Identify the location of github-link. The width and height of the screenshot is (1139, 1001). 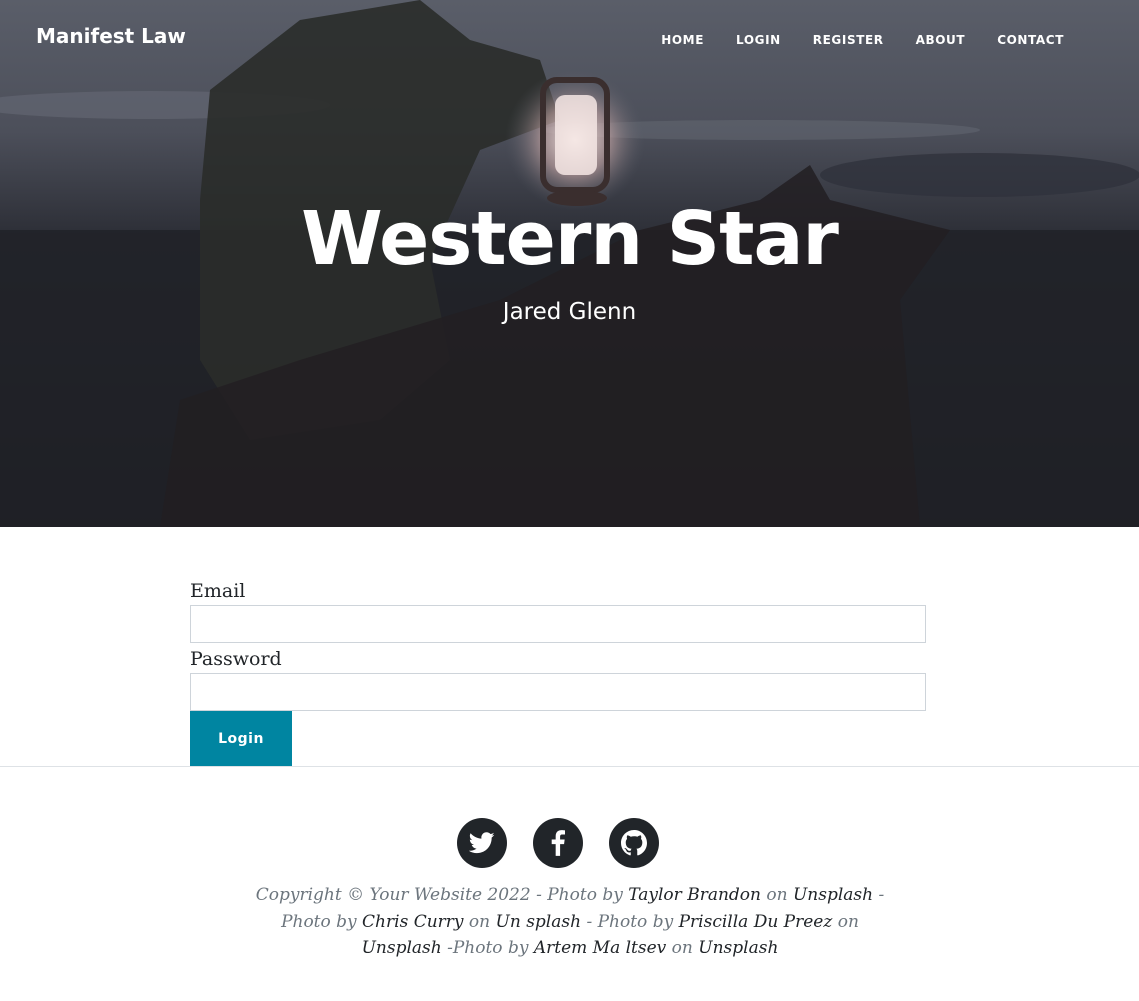
(634, 843).